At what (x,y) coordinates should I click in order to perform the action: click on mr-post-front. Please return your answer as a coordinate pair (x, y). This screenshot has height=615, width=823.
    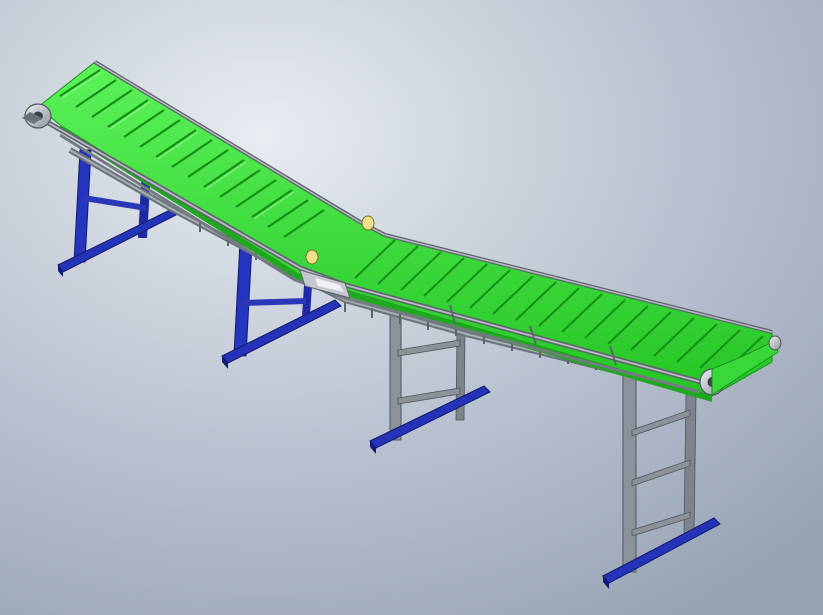
    Looking at the image, I should click on (395, 377).